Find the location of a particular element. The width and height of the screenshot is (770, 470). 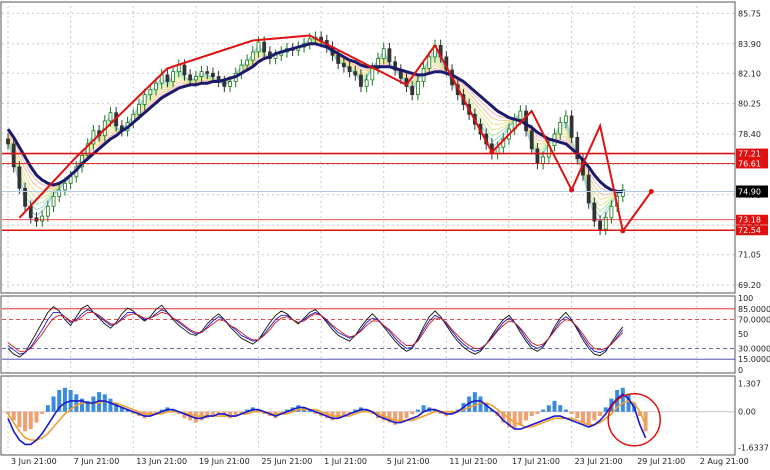

stochastic-tick-label: 30.0000 is located at coordinates (754, 348).